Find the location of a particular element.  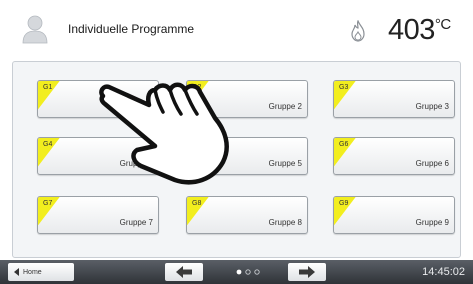

home-button: Home is located at coordinates (41, 272).